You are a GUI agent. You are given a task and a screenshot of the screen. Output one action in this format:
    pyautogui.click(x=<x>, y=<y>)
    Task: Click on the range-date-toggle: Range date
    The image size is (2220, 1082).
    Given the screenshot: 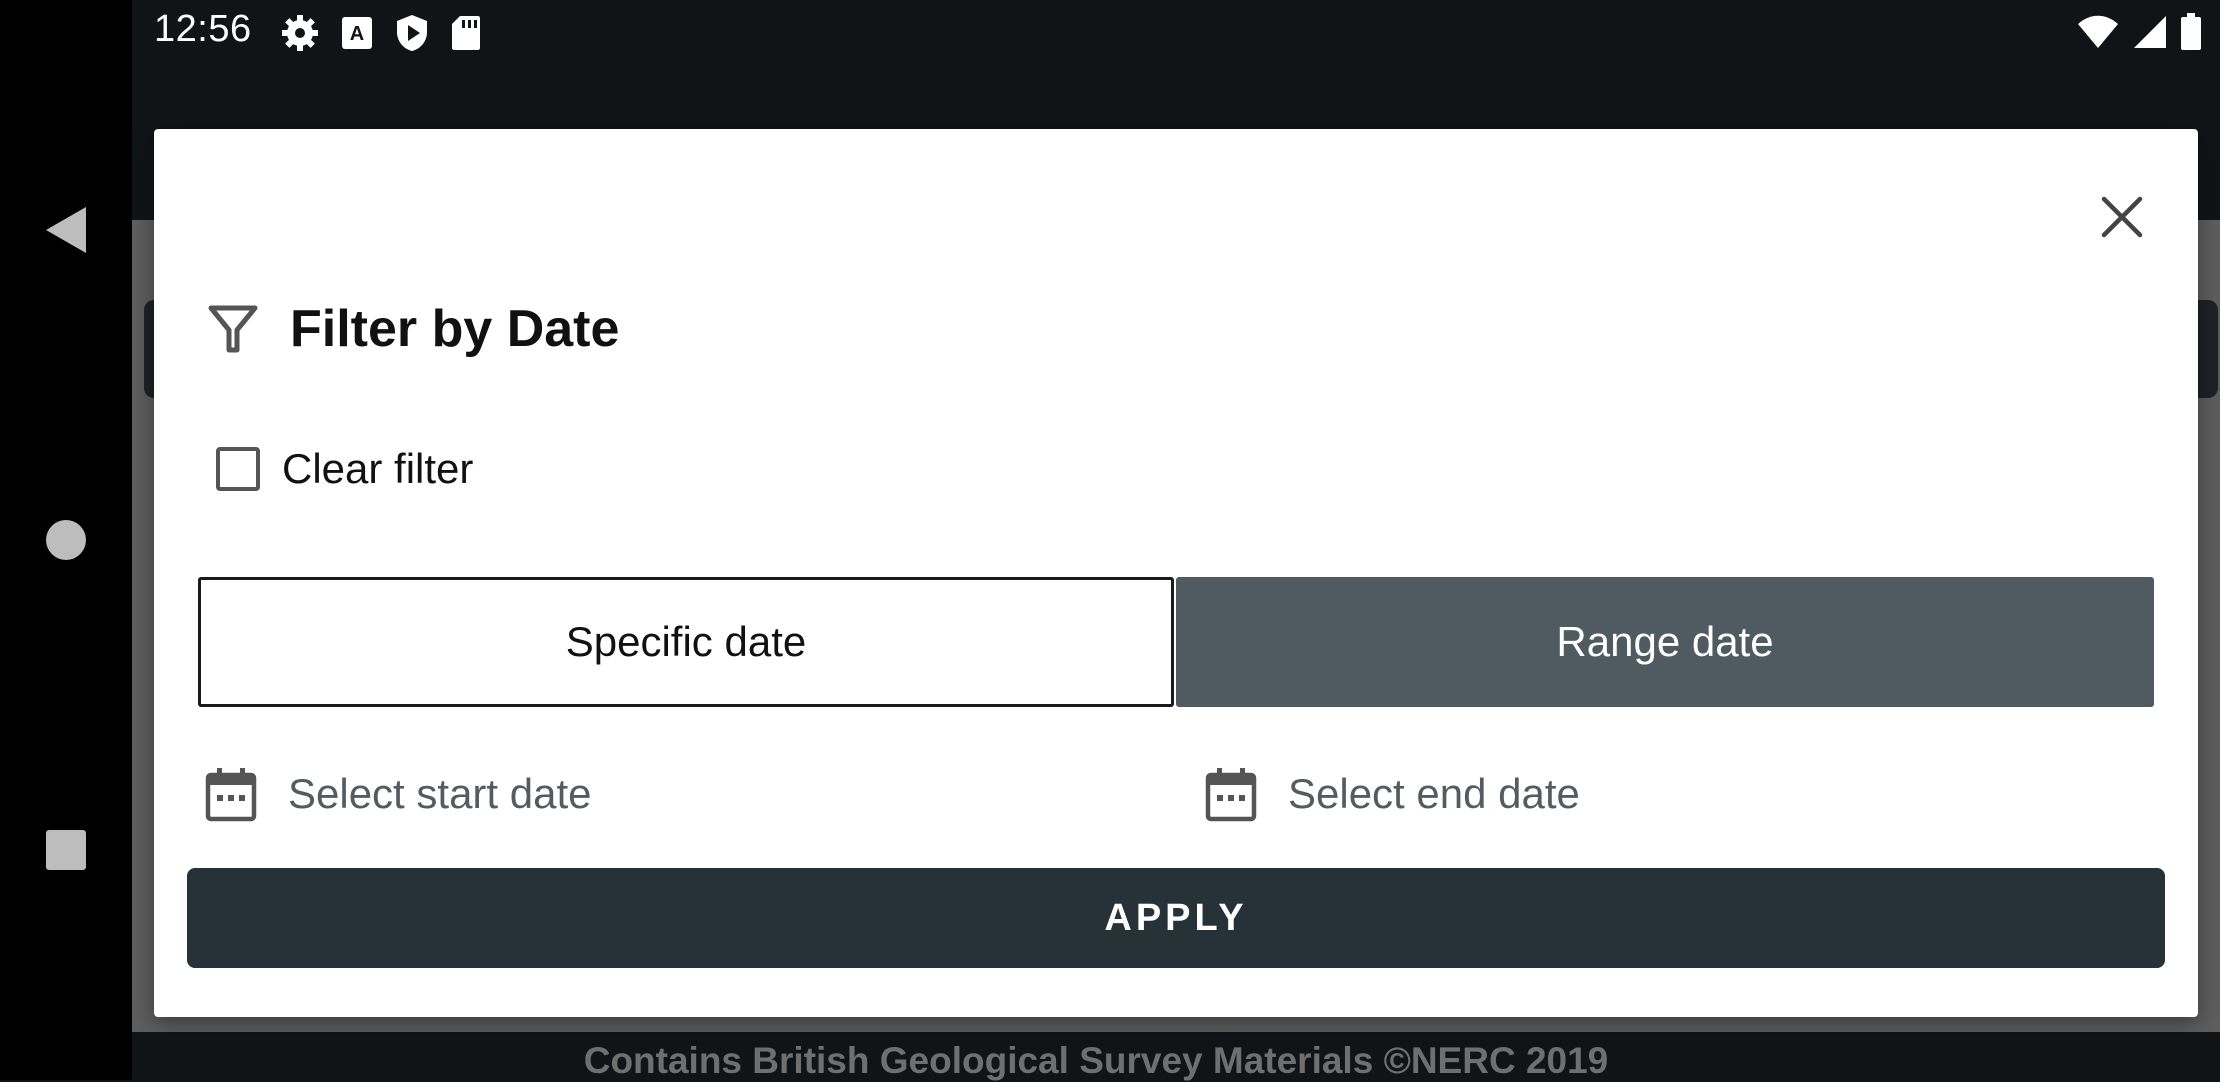 What is the action you would take?
    pyautogui.click(x=1665, y=642)
    